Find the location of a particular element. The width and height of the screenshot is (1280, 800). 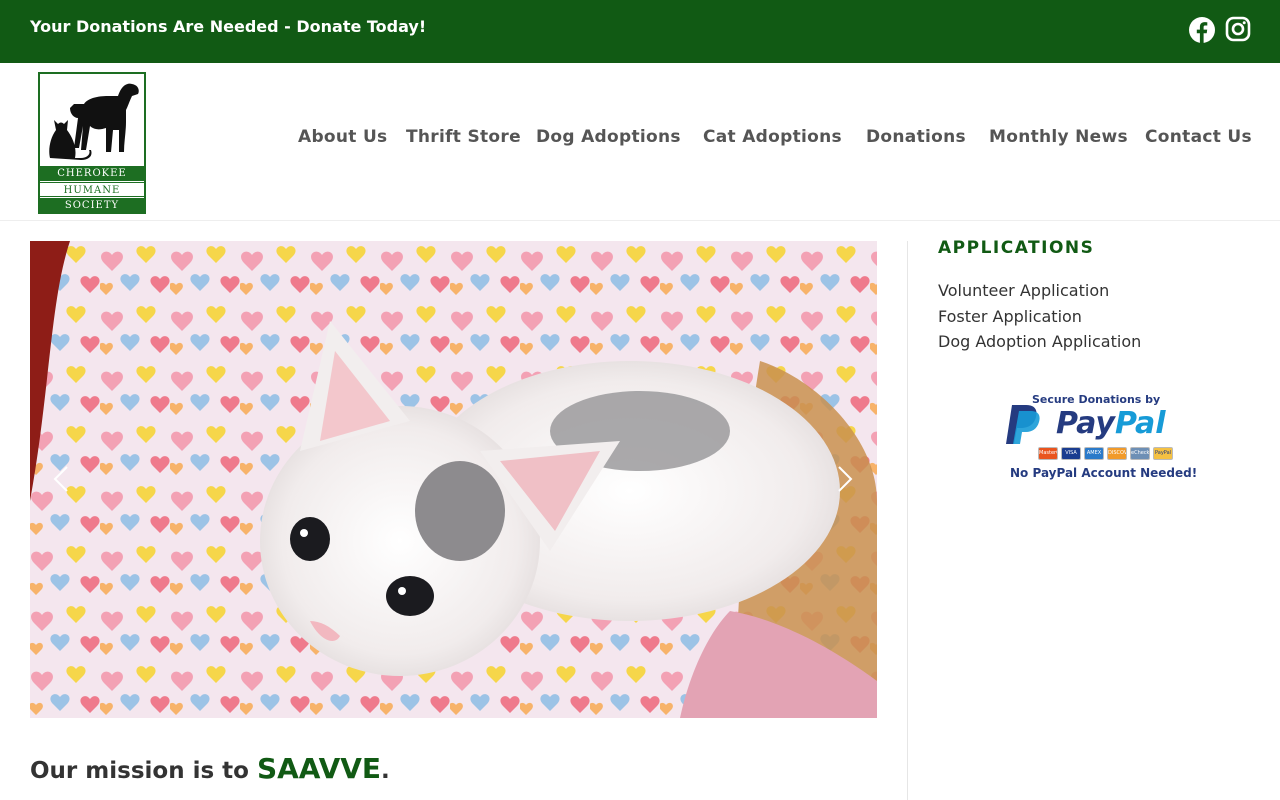

site-logo: CHEROKEE HUMANE SOCIETY is located at coordinates (91, 143).